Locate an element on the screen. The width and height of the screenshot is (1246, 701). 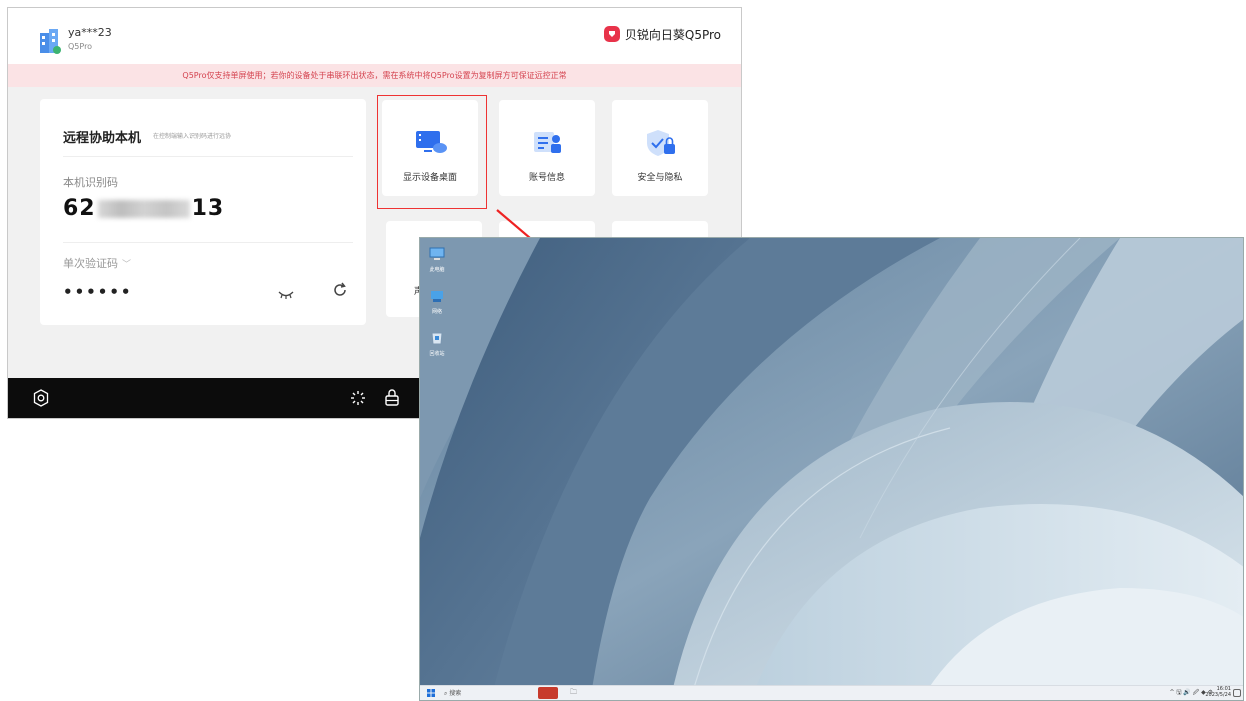
taskbar: ⌕ 搜索 🗀 ^ 🖫 🔊 🖉 ◆ ⚙ 16:01 2023/5/24 is located at coordinates (831, 692).